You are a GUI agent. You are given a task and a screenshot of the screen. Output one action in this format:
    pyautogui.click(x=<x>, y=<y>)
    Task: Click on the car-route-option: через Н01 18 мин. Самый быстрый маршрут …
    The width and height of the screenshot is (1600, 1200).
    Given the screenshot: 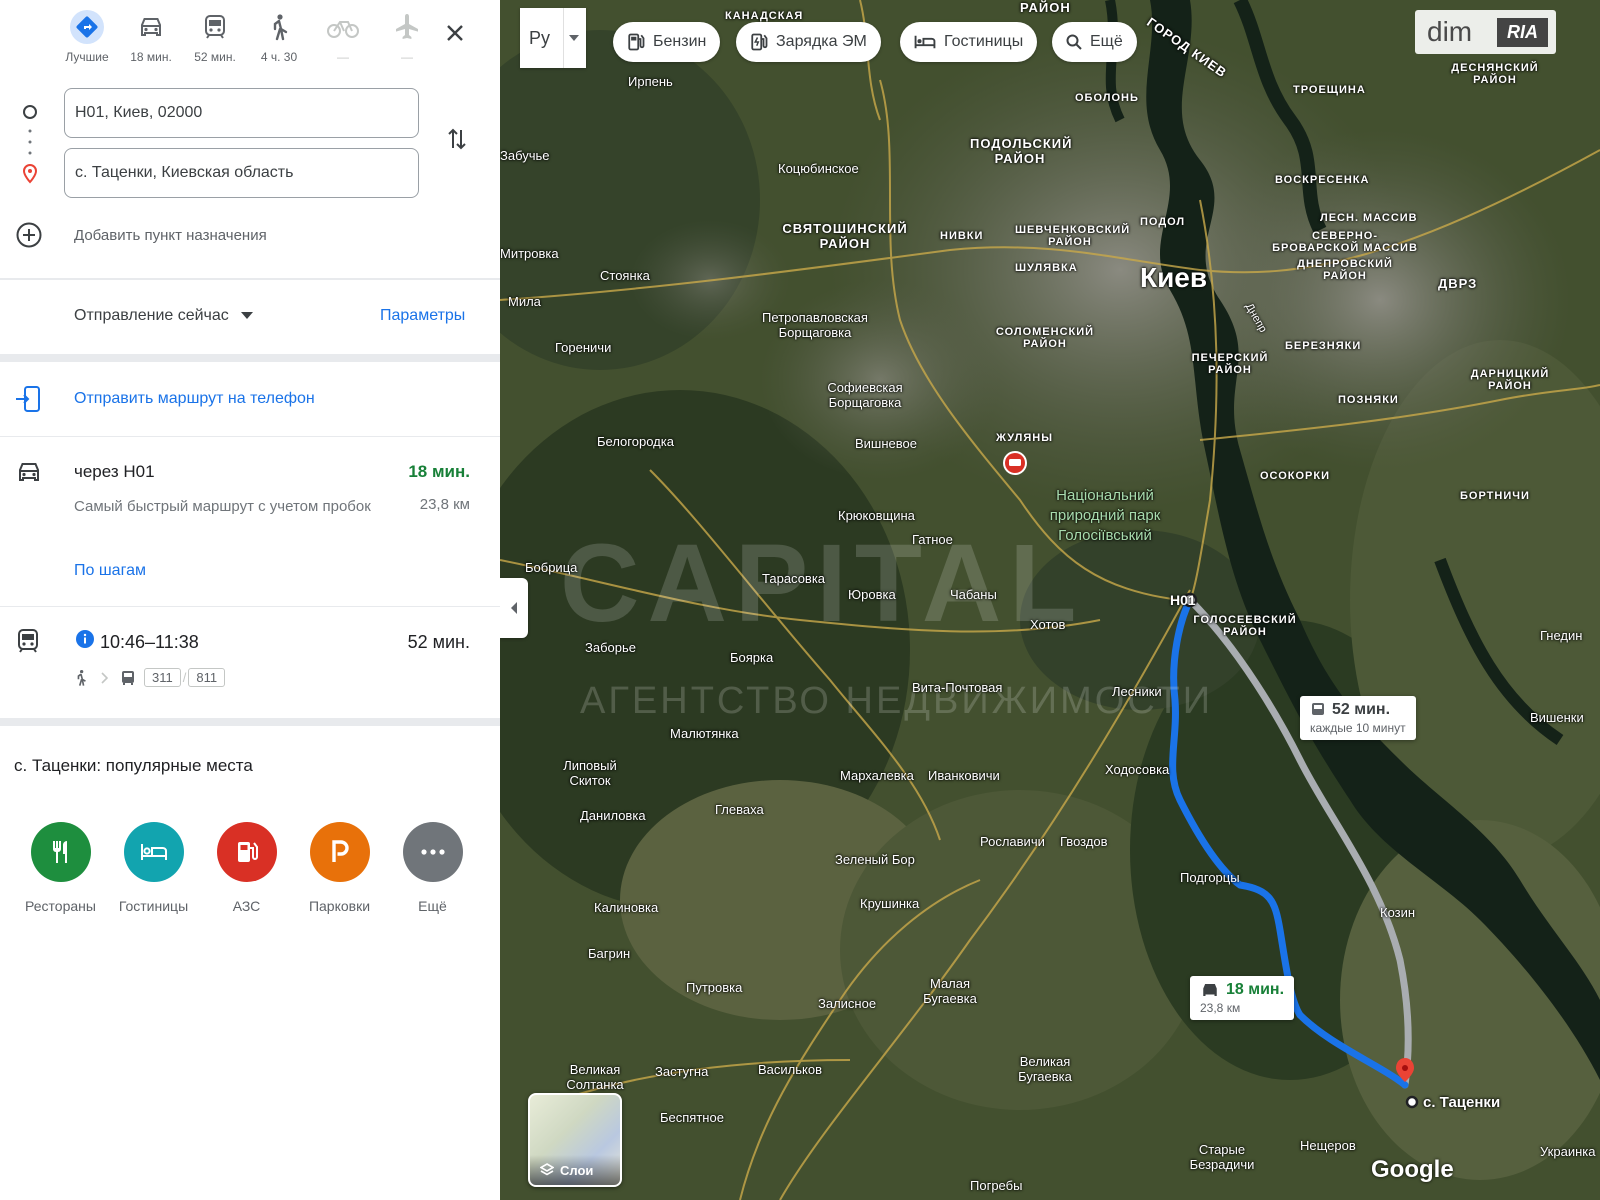 What is the action you would take?
    pyautogui.click(x=250, y=522)
    